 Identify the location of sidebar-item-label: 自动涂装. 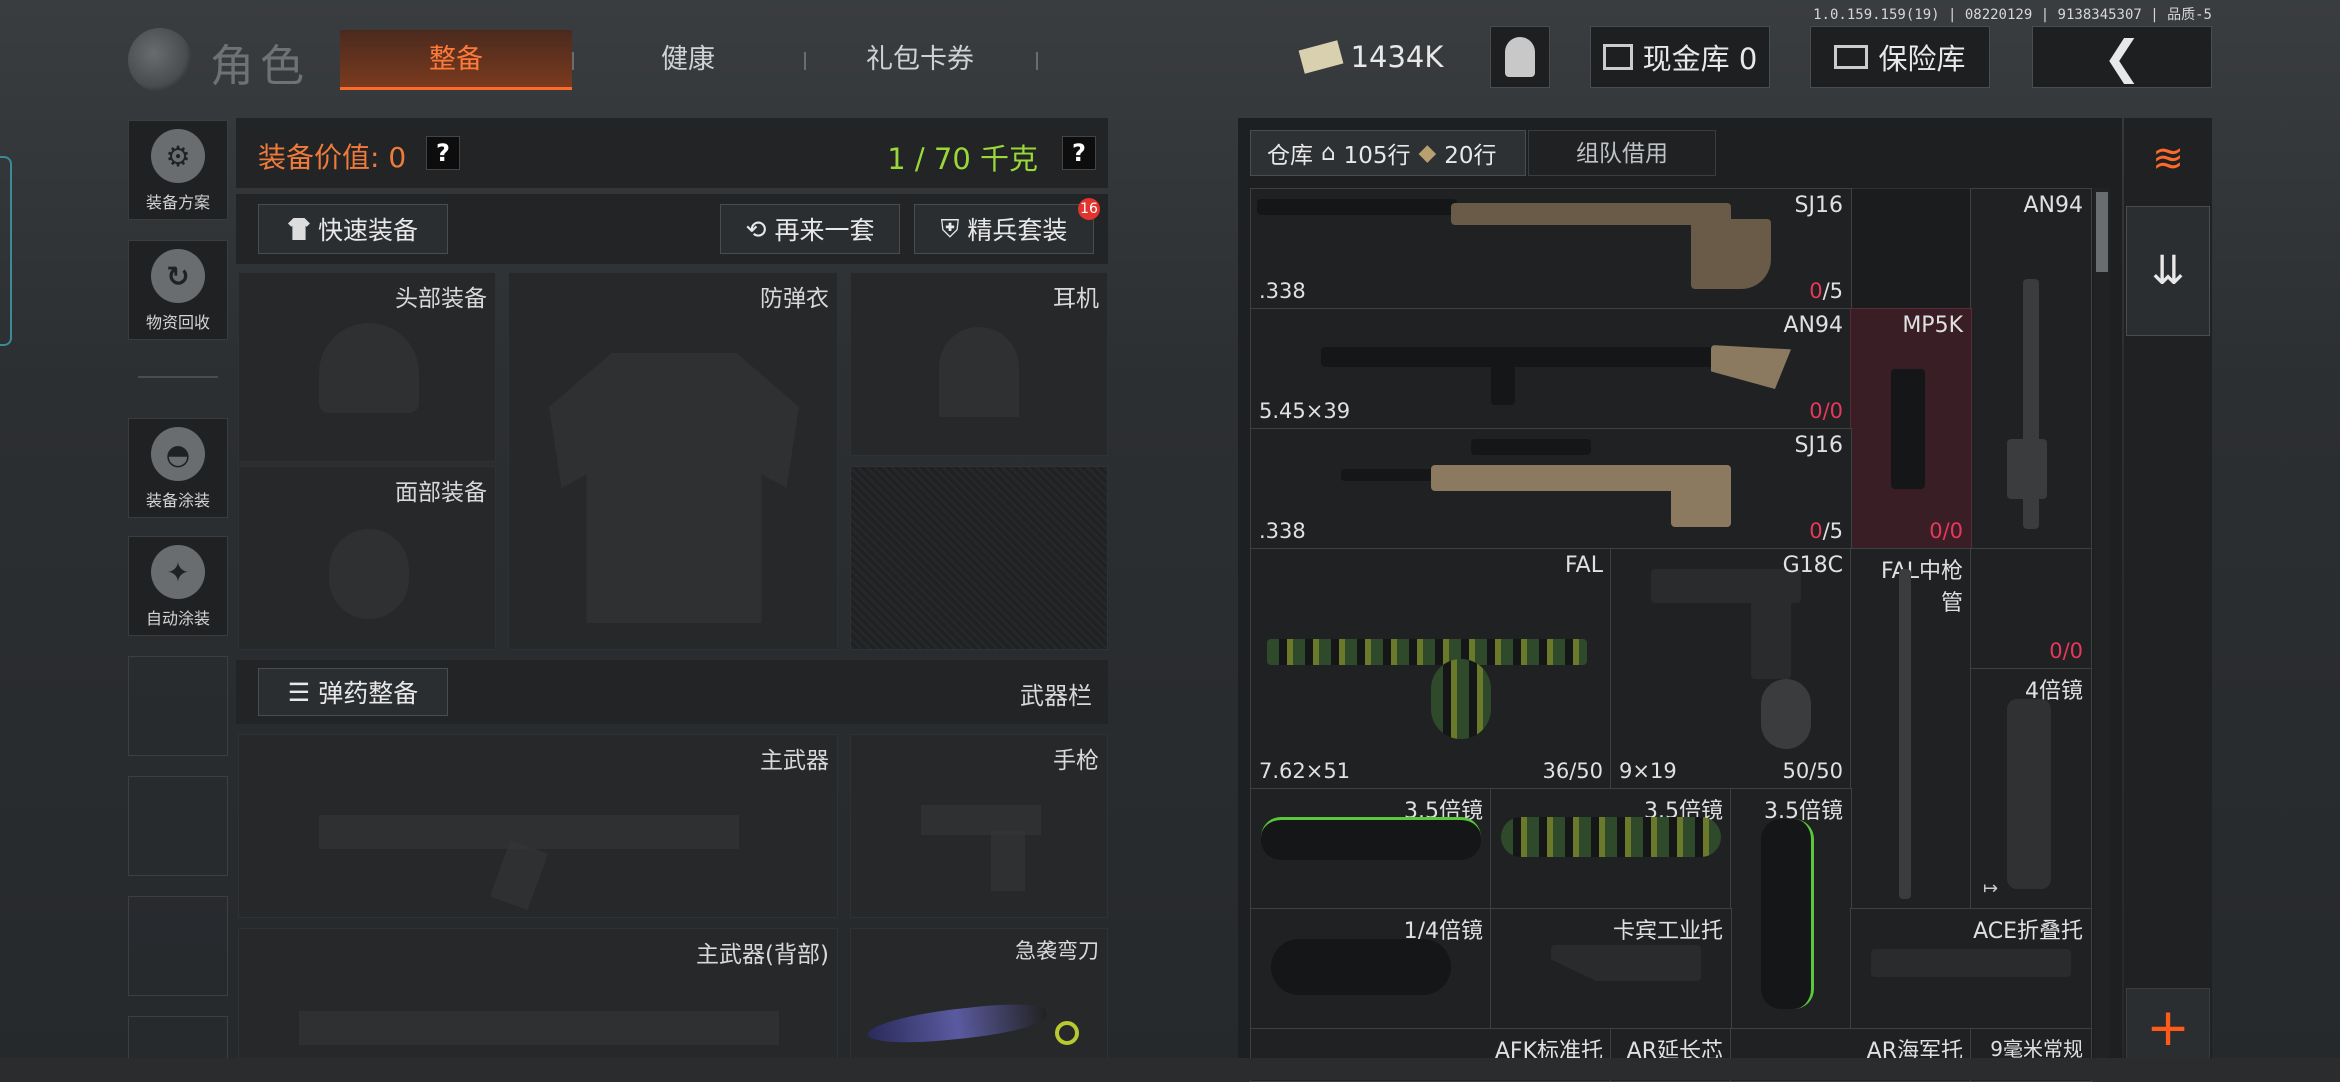
(177, 618).